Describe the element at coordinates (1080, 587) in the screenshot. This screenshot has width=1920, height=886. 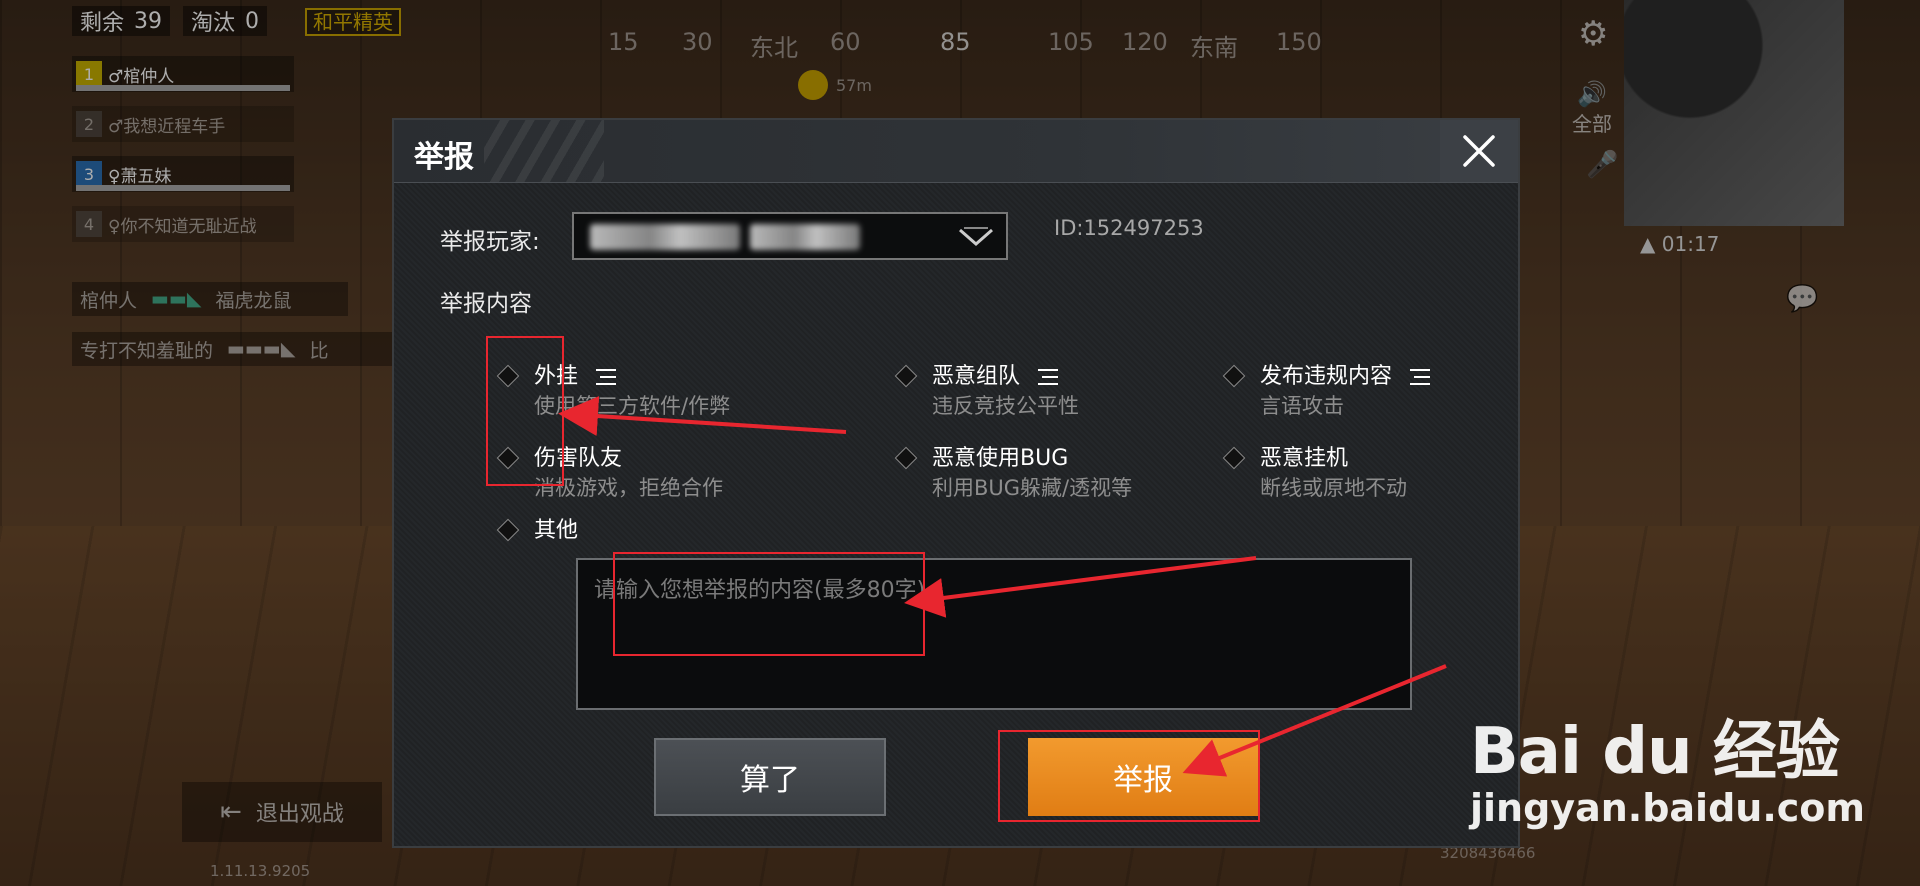
I see `arrow-to-textarea` at that location.